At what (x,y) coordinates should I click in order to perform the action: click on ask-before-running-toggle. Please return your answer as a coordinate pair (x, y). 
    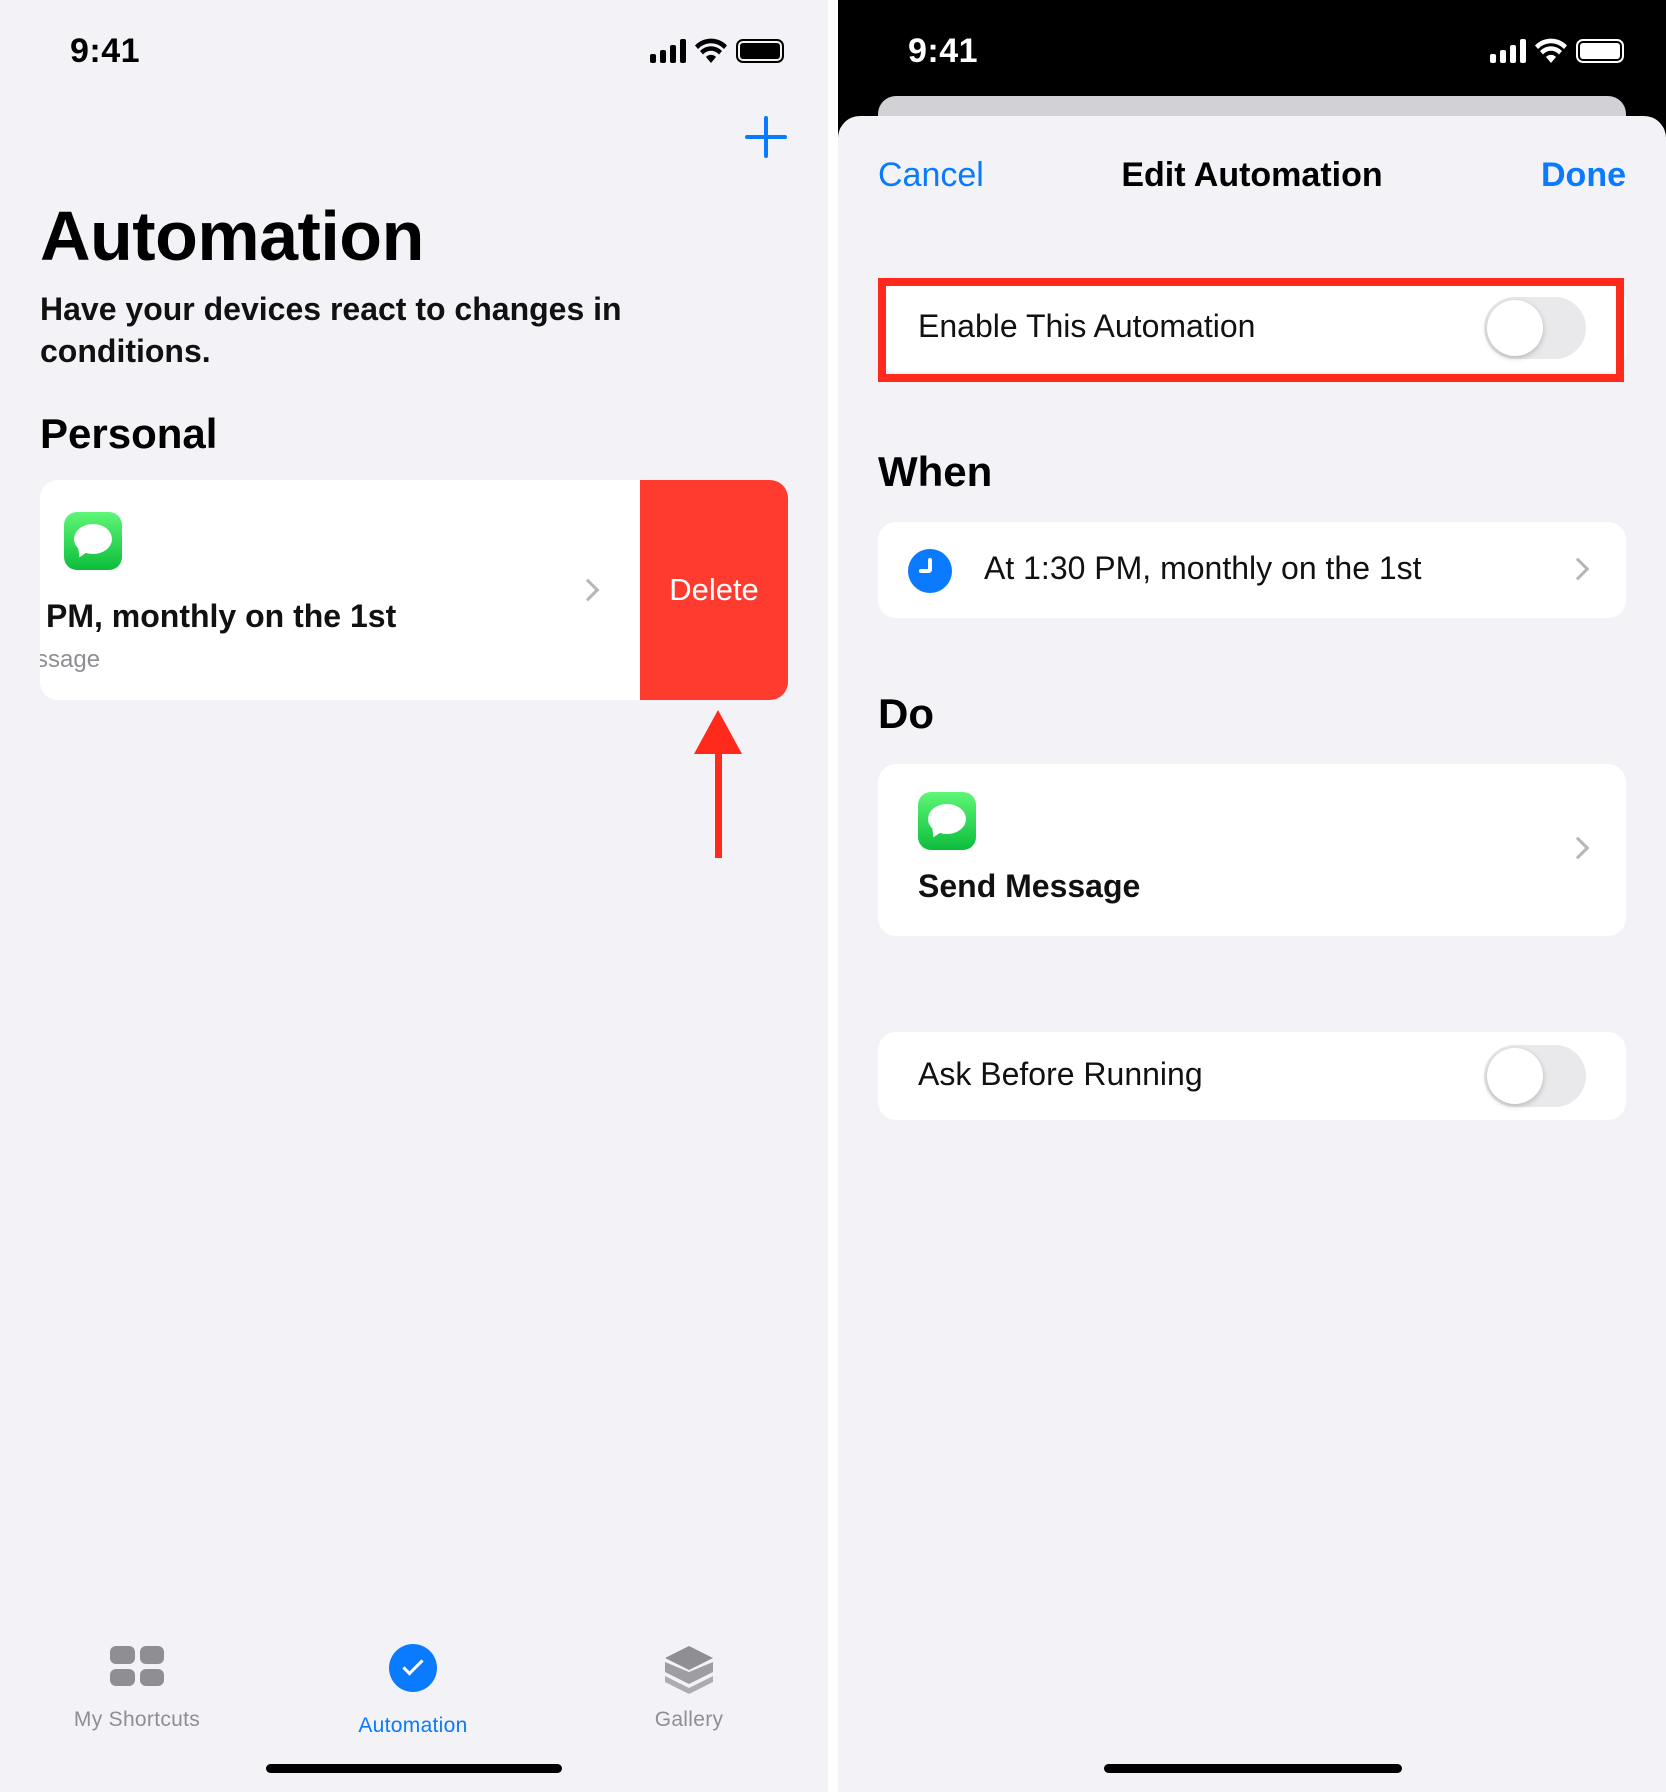
    Looking at the image, I should click on (1535, 1076).